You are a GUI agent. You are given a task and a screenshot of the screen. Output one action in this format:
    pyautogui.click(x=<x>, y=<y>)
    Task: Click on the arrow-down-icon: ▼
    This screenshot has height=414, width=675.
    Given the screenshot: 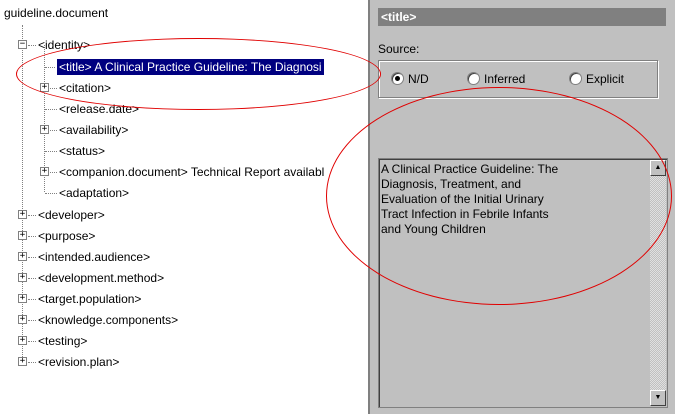 What is the action you would take?
    pyautogui.click(x=658, y=397)
    